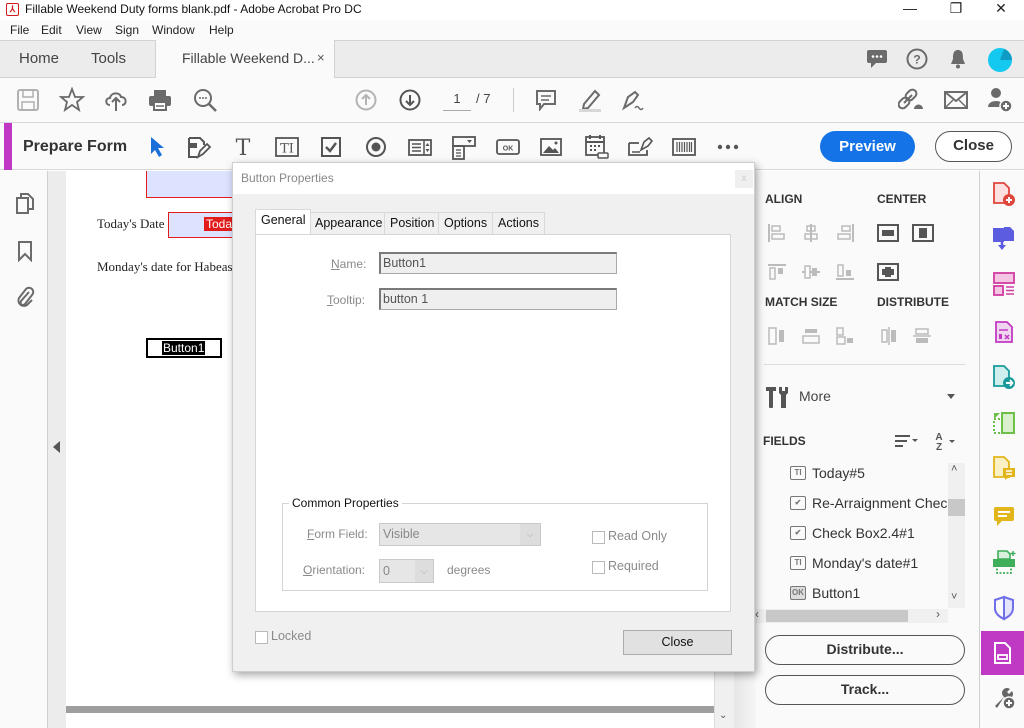 The height and width of the screenshot is (728, 1024). I want to click on scroll-down-icon: ˅, so click(954, 597).